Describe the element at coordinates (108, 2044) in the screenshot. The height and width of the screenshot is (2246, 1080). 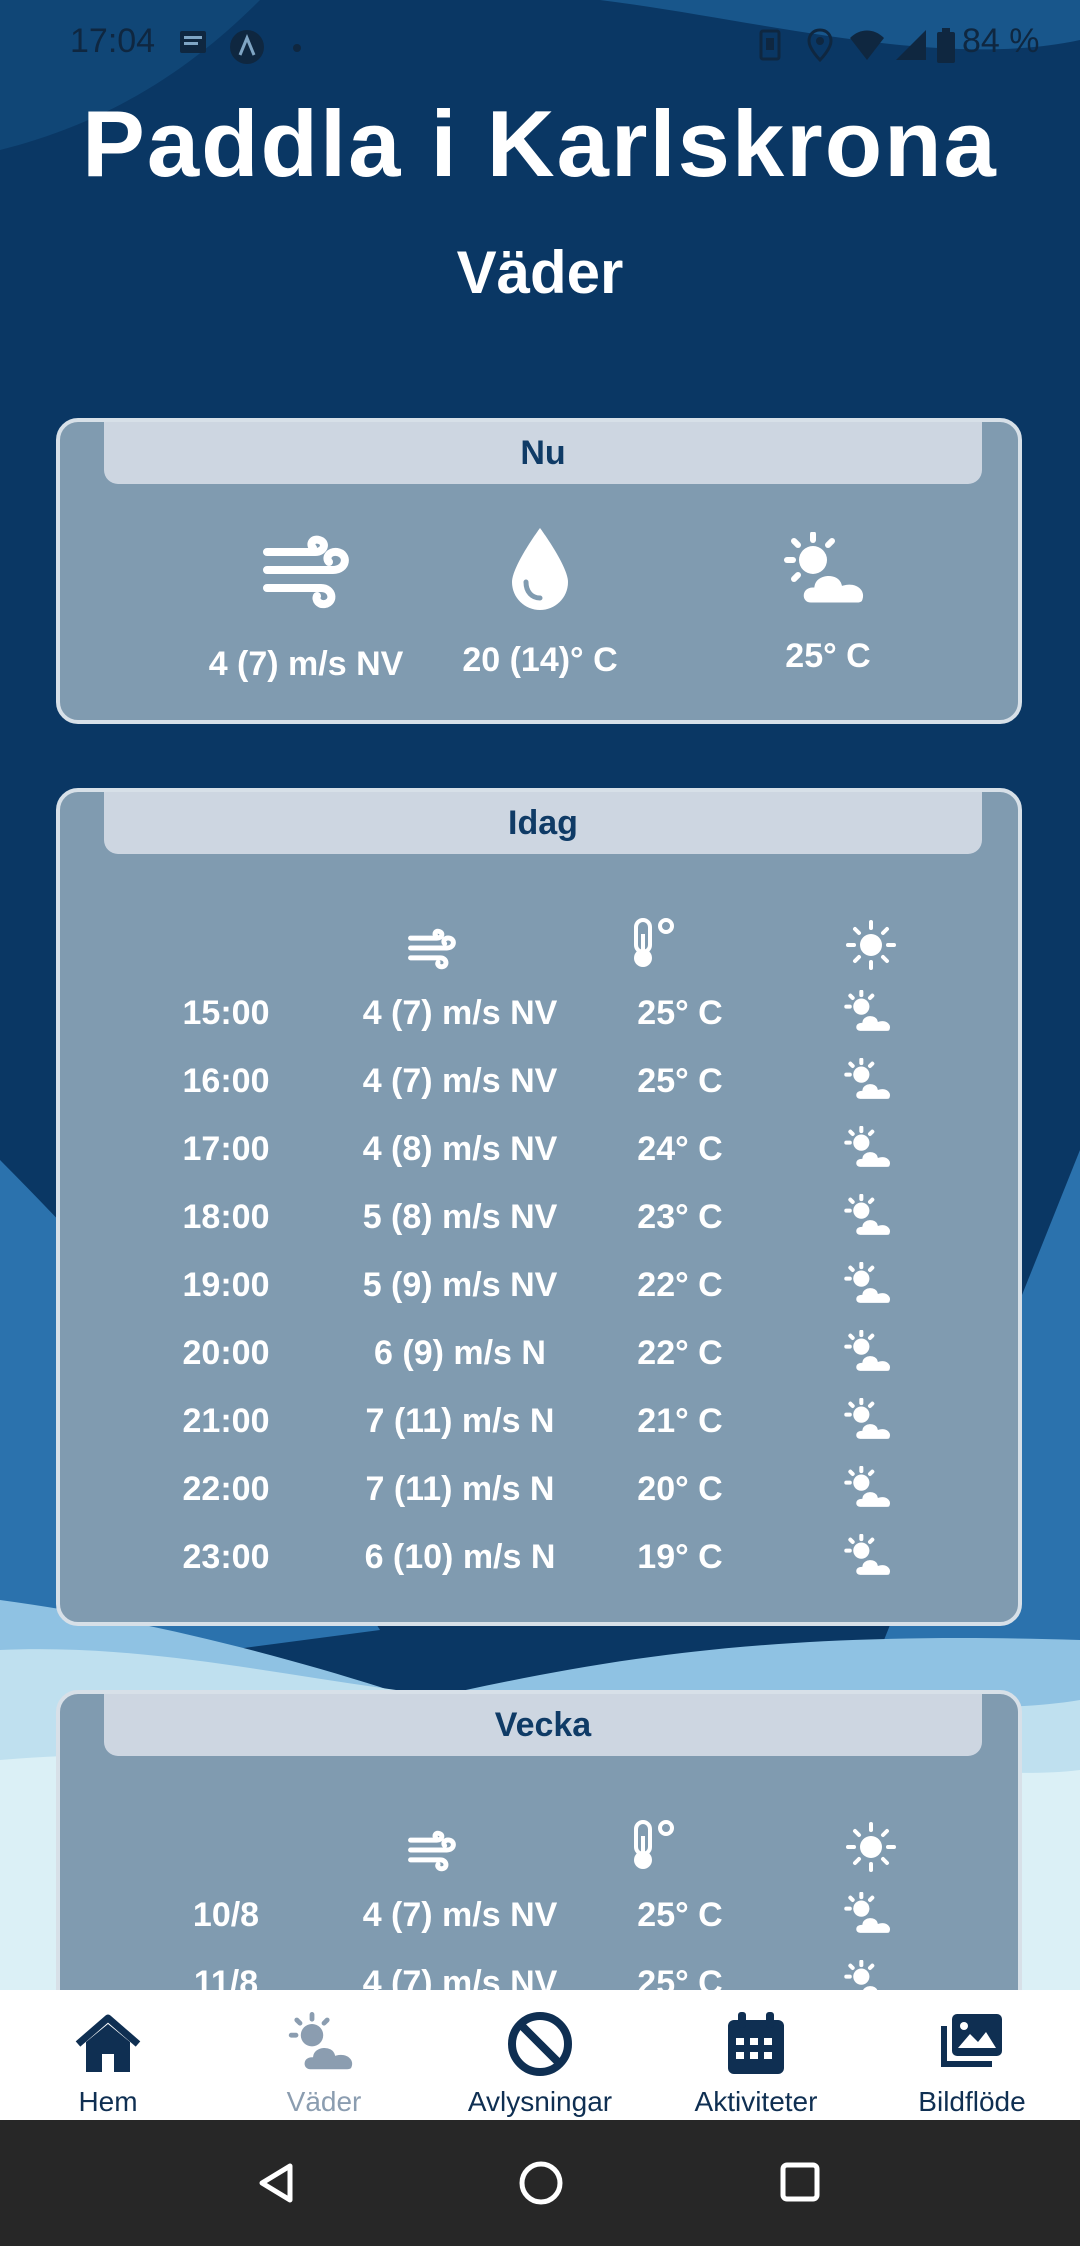
I see `home-icon` at that location.